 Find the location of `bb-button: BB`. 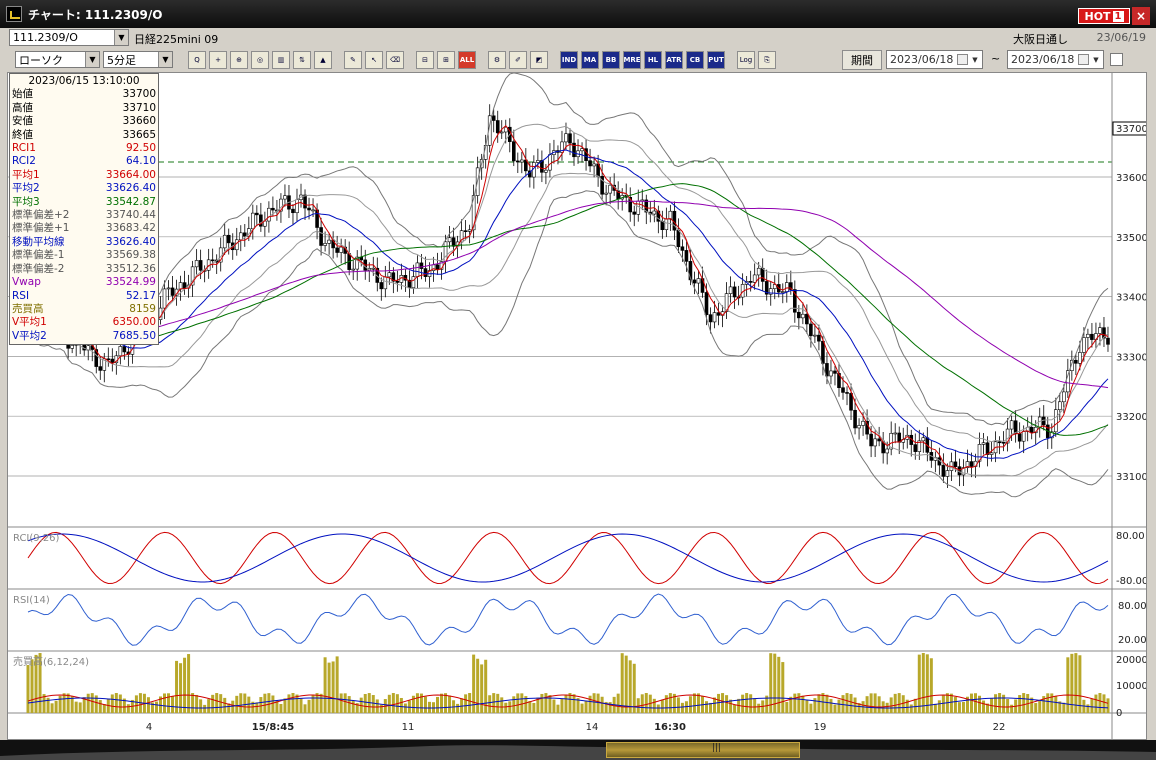

bb-button: BB is located at coordinates (611, 60).